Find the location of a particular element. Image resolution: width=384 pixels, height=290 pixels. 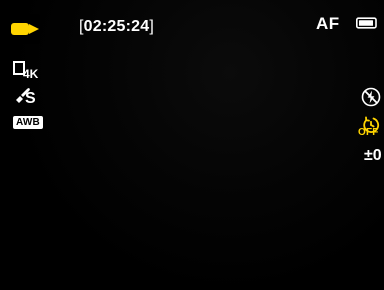

exposure-compensation: ±0 is located at coordinates (373, 156).